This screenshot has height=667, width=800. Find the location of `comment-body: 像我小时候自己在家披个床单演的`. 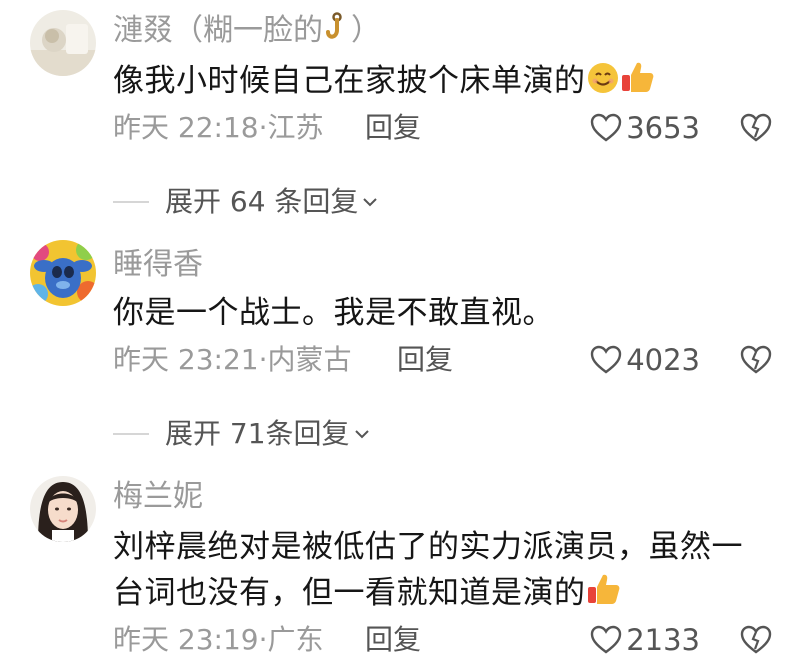

comment-body: 像我小时候自己在家披个床单演的 is located at coordinates (349, 81).